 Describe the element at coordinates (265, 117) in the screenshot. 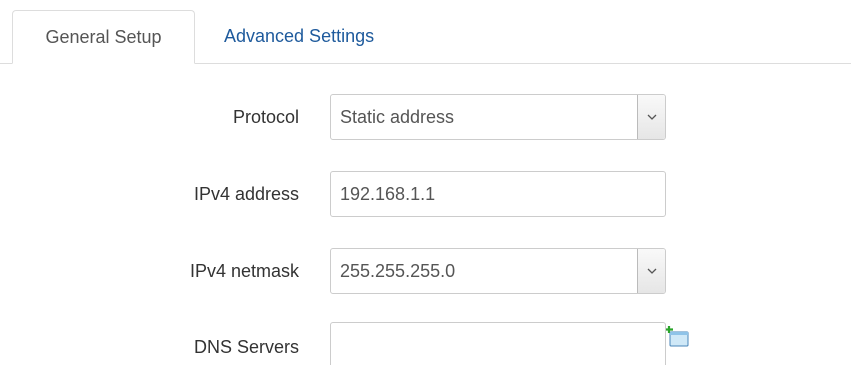

I see `protocol-label: Protocol` at that location.